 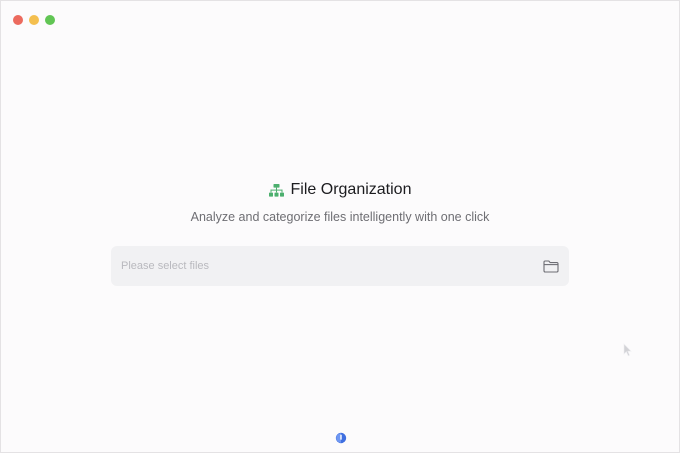 I want to click on zoom-window-button, so click(x=50, y=20).